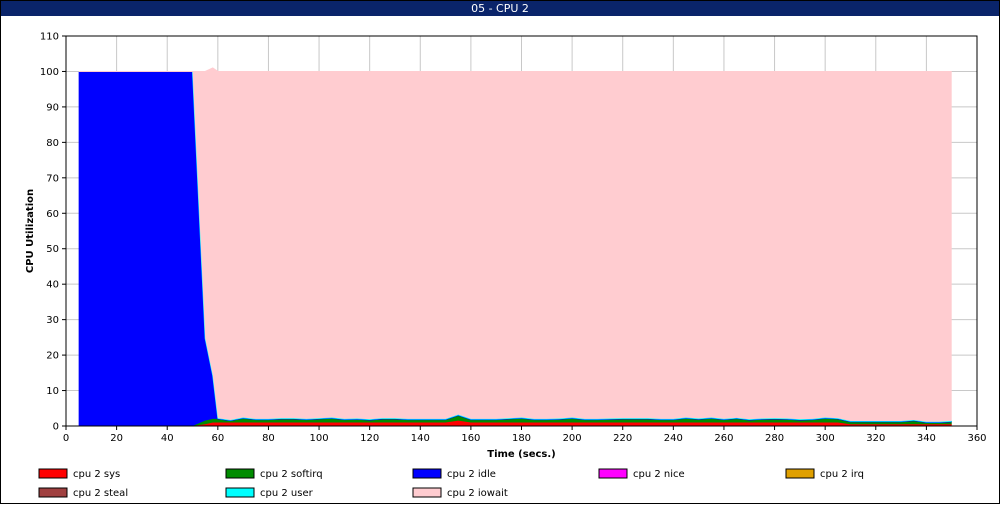  Describe the element at coordinates (800, 473) in the screenshot. I see `legend-swatch-cpu-2-irq` at that location.